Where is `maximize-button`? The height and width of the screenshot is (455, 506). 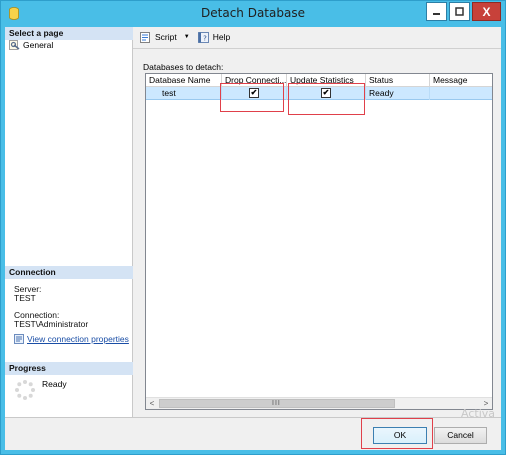
maximize-button is located at coordinates (459, 11).